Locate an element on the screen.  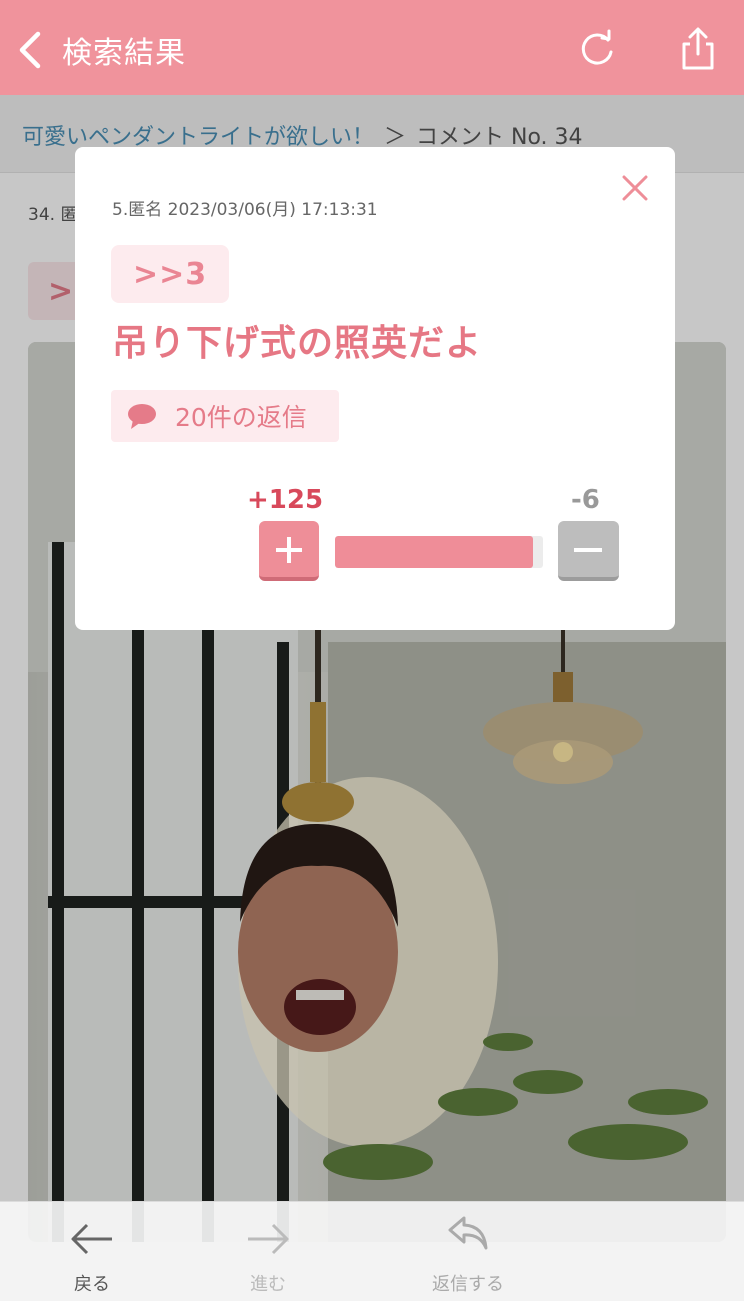
share-icon is located at coordinates (698, 49).